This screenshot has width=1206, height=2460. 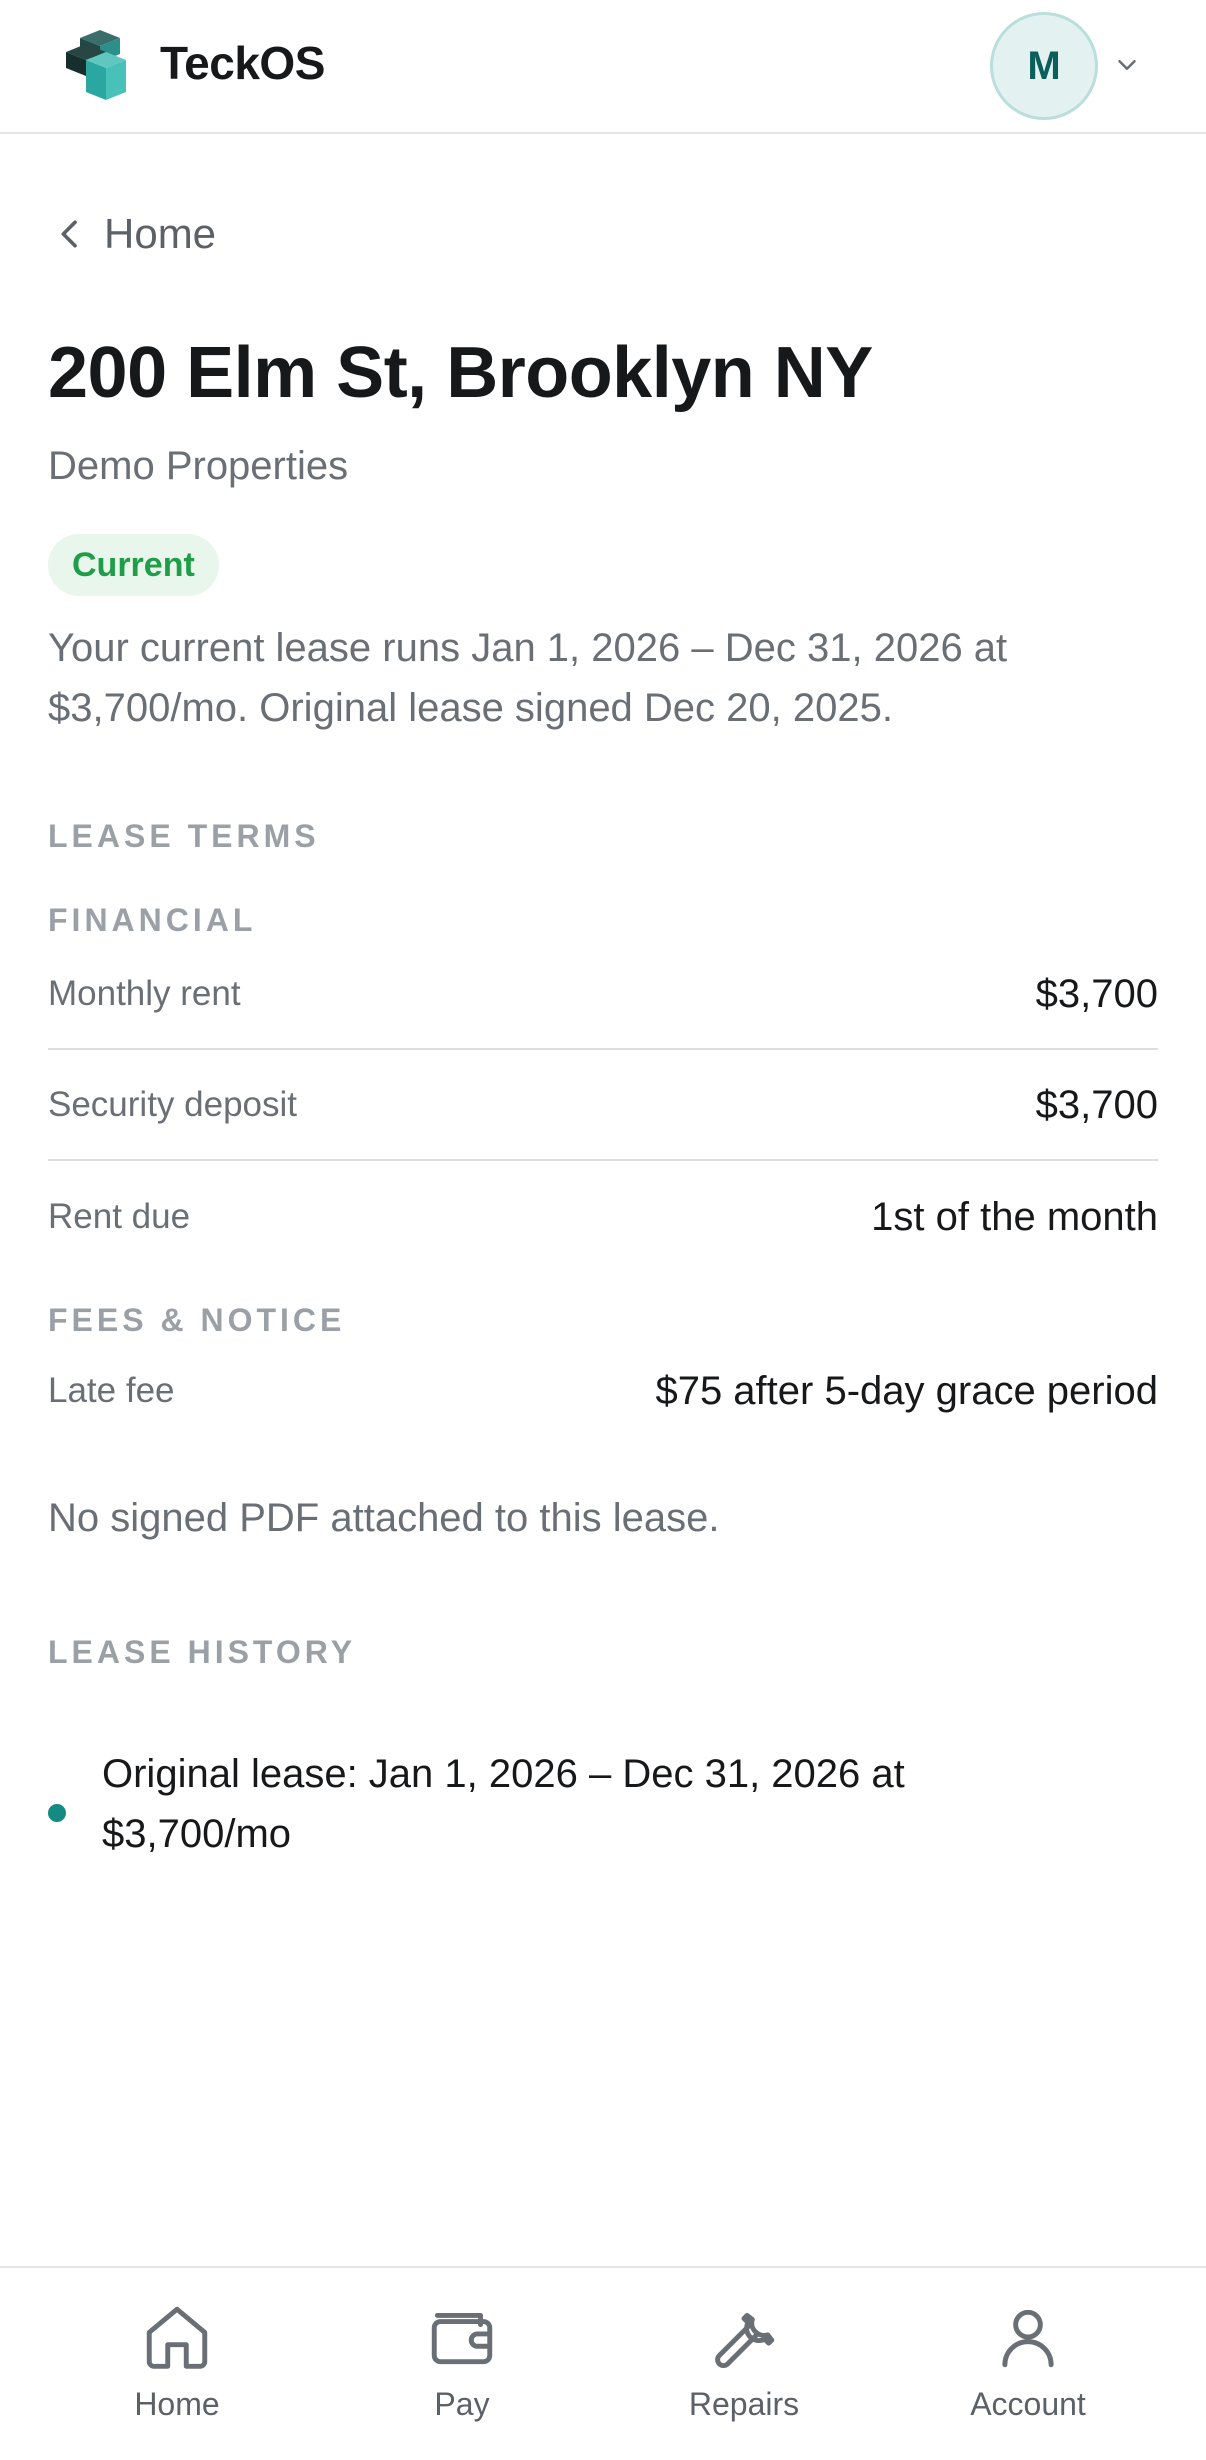 I want to click on nav-item-home: Home, so click(x=177, y=2364).